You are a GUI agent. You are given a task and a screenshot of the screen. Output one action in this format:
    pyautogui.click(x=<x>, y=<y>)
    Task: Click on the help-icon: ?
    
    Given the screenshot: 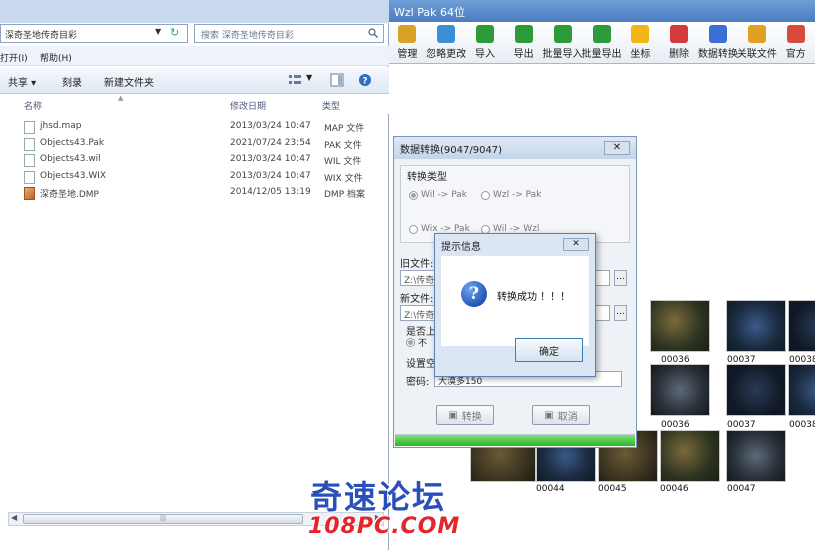 What is the action you would take?
    pyautogui.click(x=365, y=80)
    